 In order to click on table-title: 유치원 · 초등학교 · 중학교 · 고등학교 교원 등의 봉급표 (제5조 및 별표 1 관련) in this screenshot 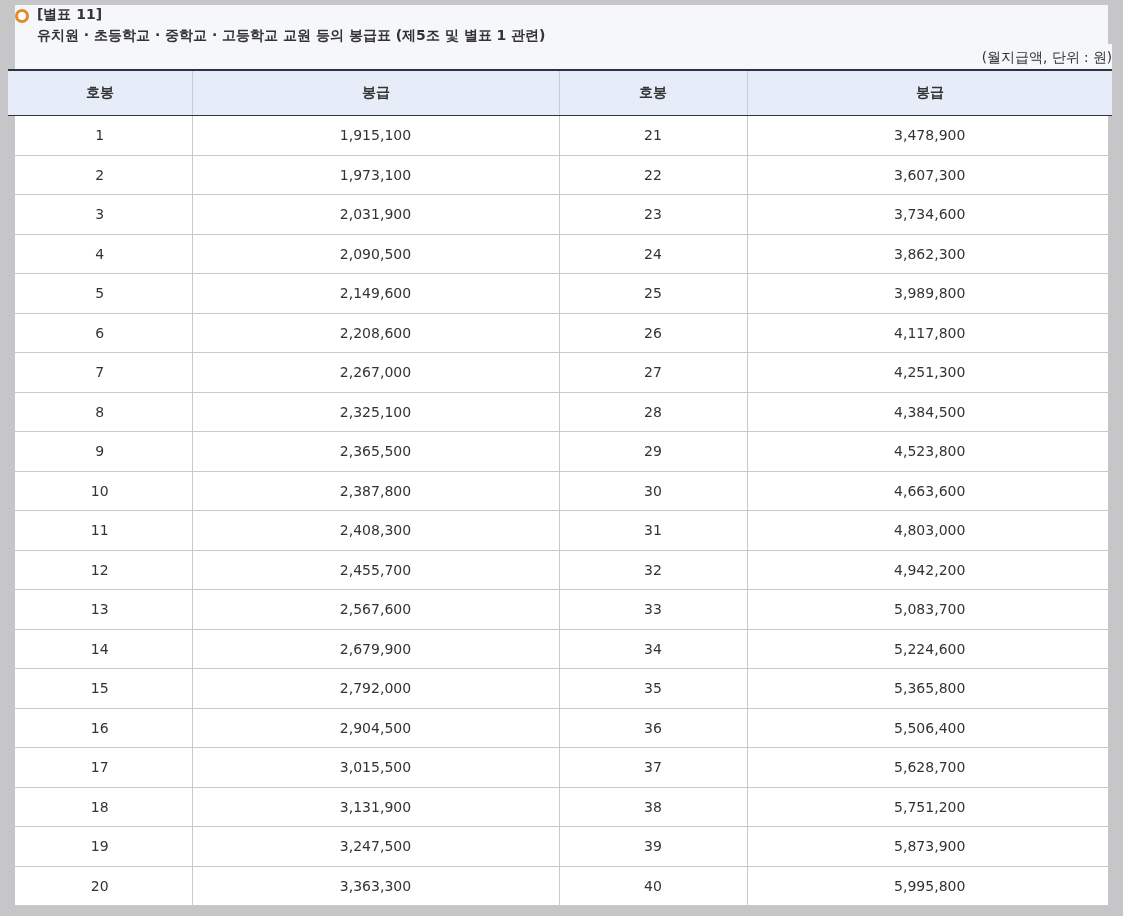, I will do `click(291, 35)`.